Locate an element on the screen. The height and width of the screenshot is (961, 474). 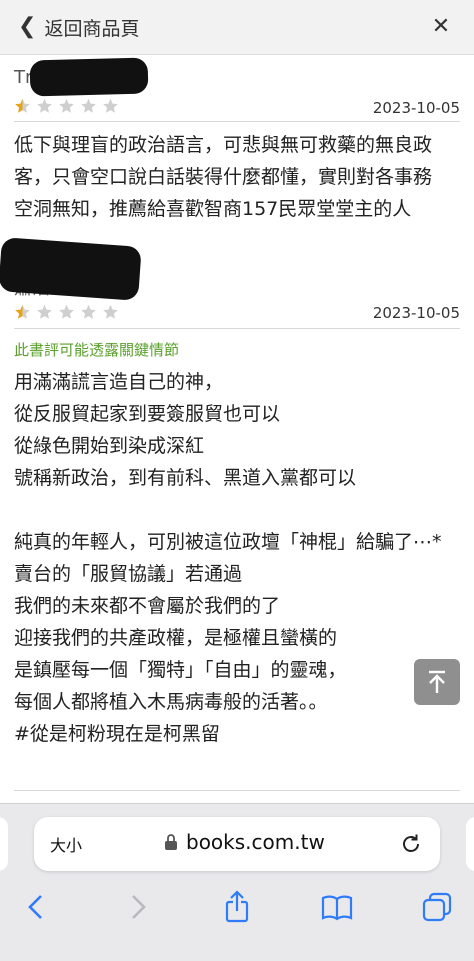
back-icon is located at coordinates (37, 907).